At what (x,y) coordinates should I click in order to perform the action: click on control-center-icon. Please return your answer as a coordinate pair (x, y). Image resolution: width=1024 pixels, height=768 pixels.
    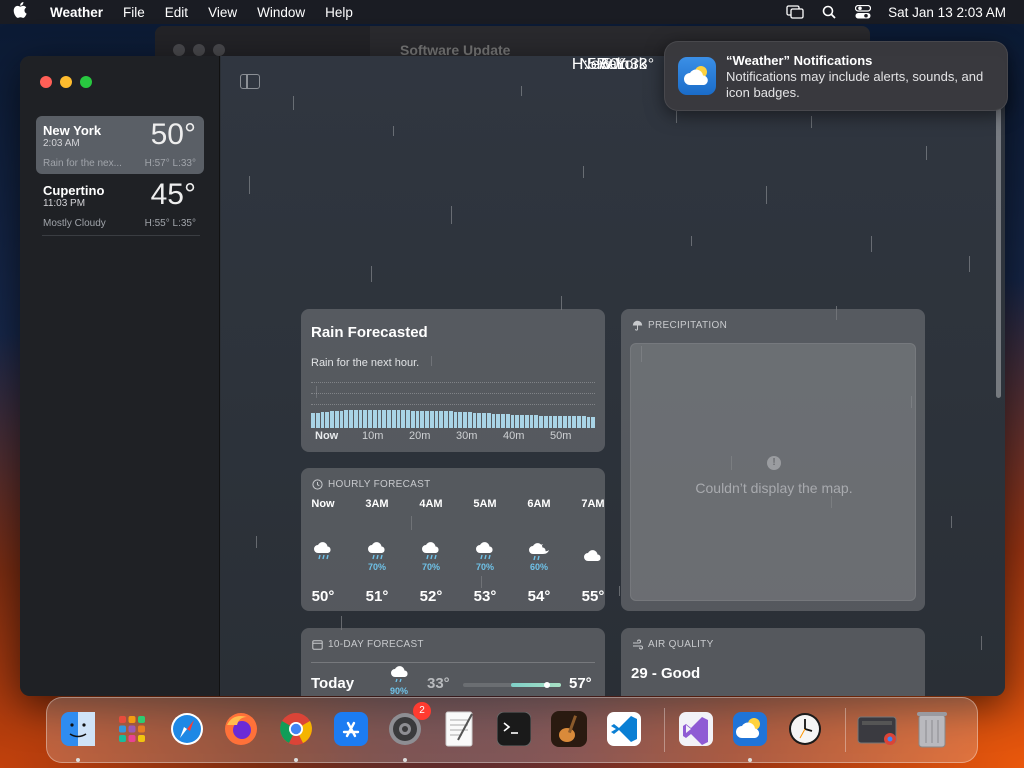
    Looking at the image, I should click on (863, 12).